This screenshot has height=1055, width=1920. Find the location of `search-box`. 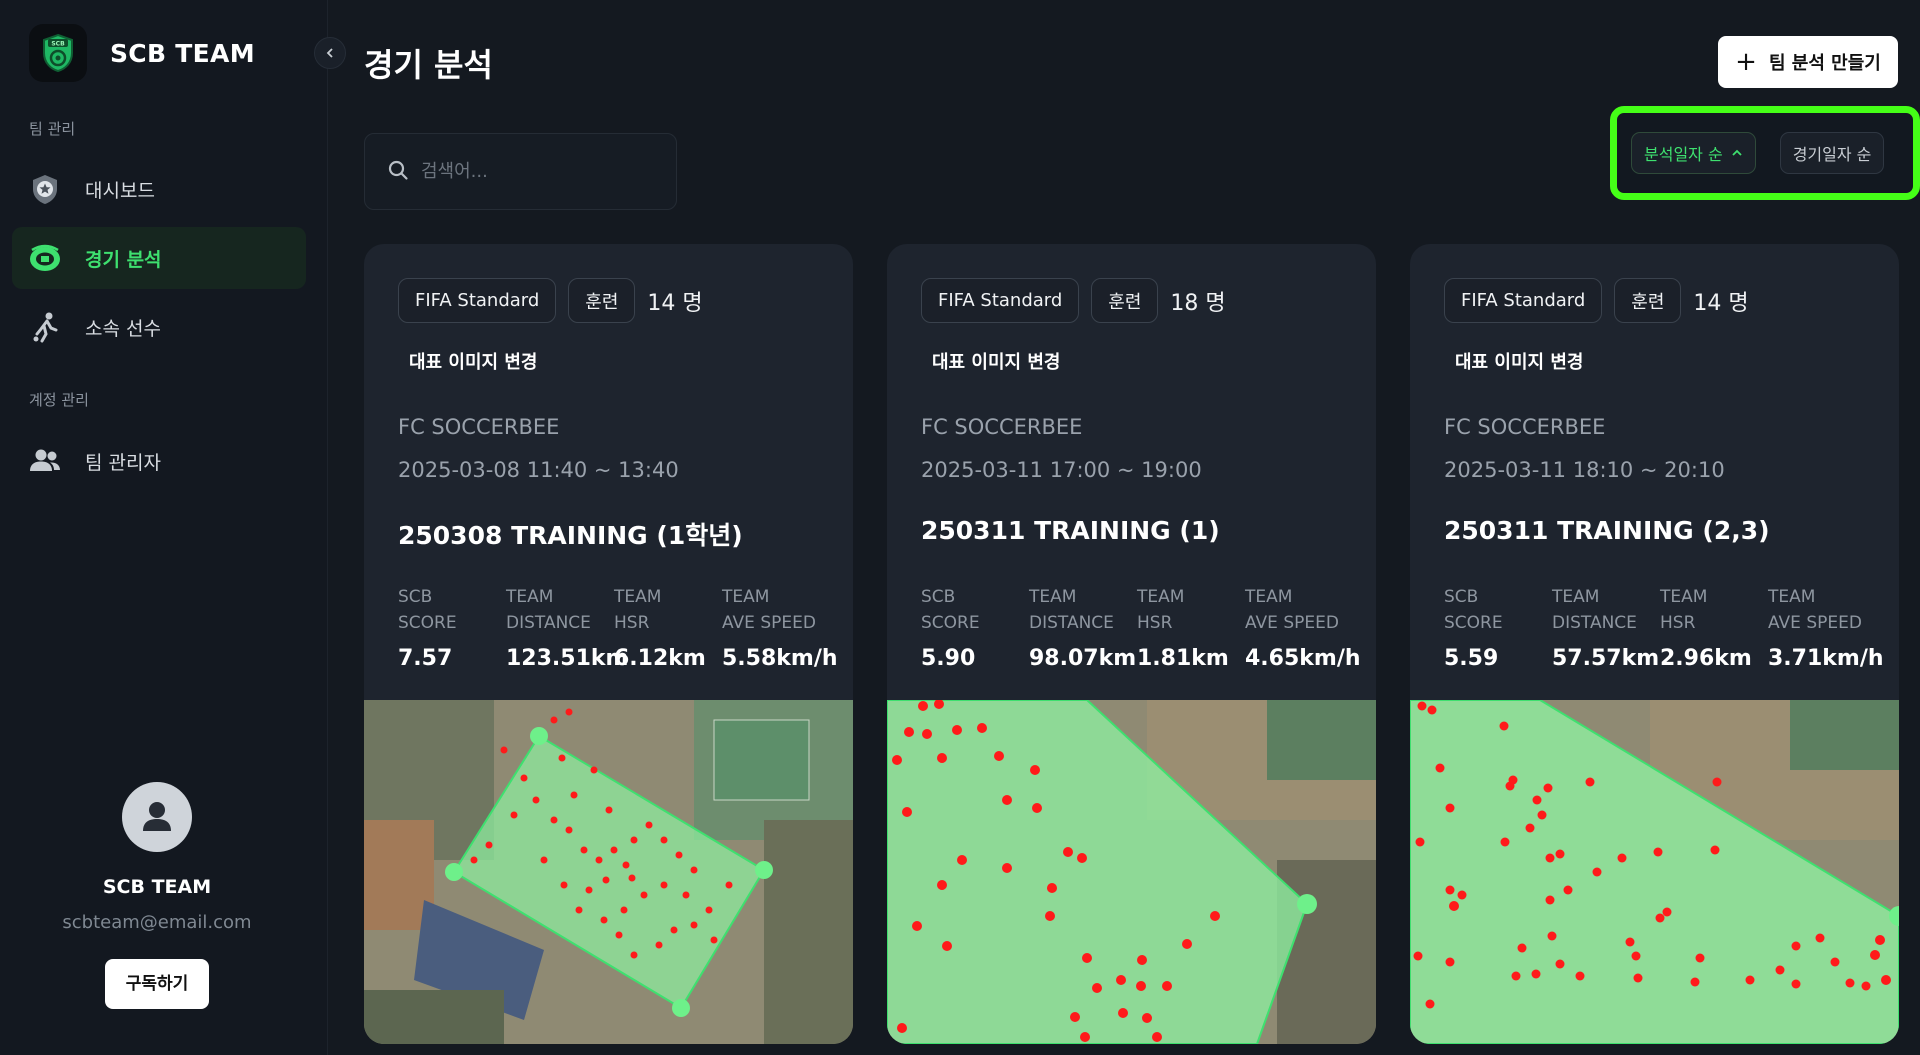

search-box is located at coordinates (520, 171).